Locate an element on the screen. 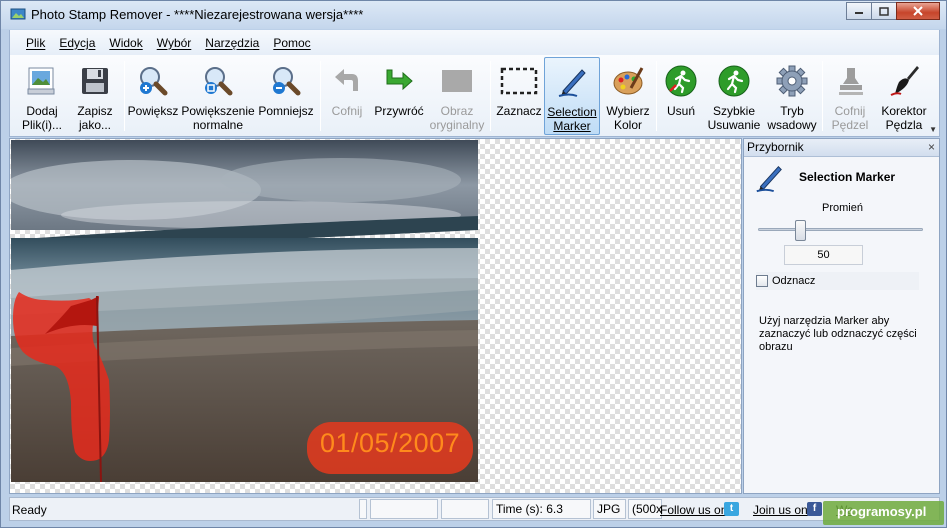  maximize-icon is located at coordinates (884, 11).